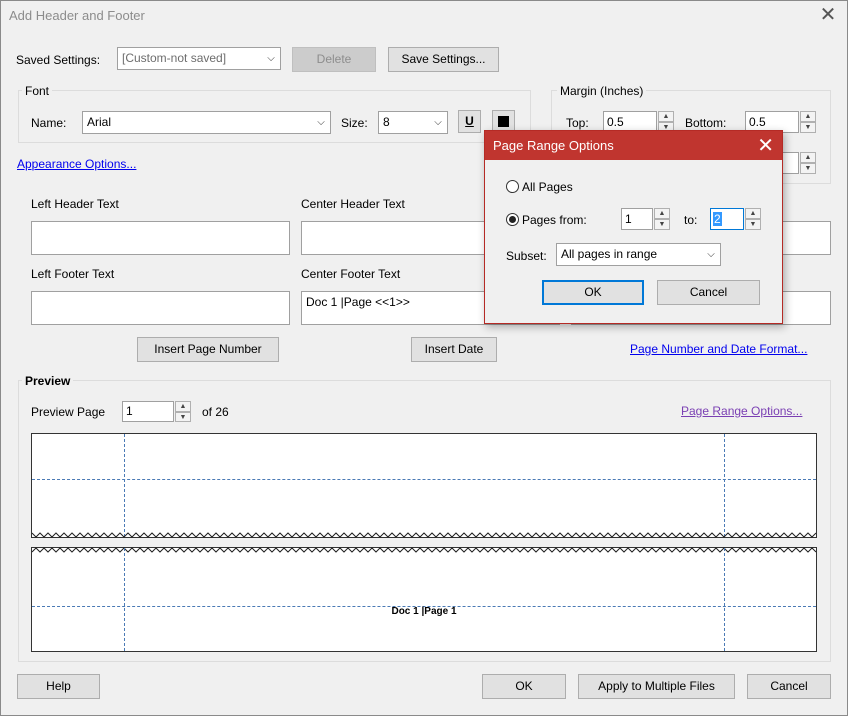 This screenshot has height=716, width=848. Describe the element at coordinates (615, 122) in the screenshot. I see `margin-top-value: 0.5` at that location.